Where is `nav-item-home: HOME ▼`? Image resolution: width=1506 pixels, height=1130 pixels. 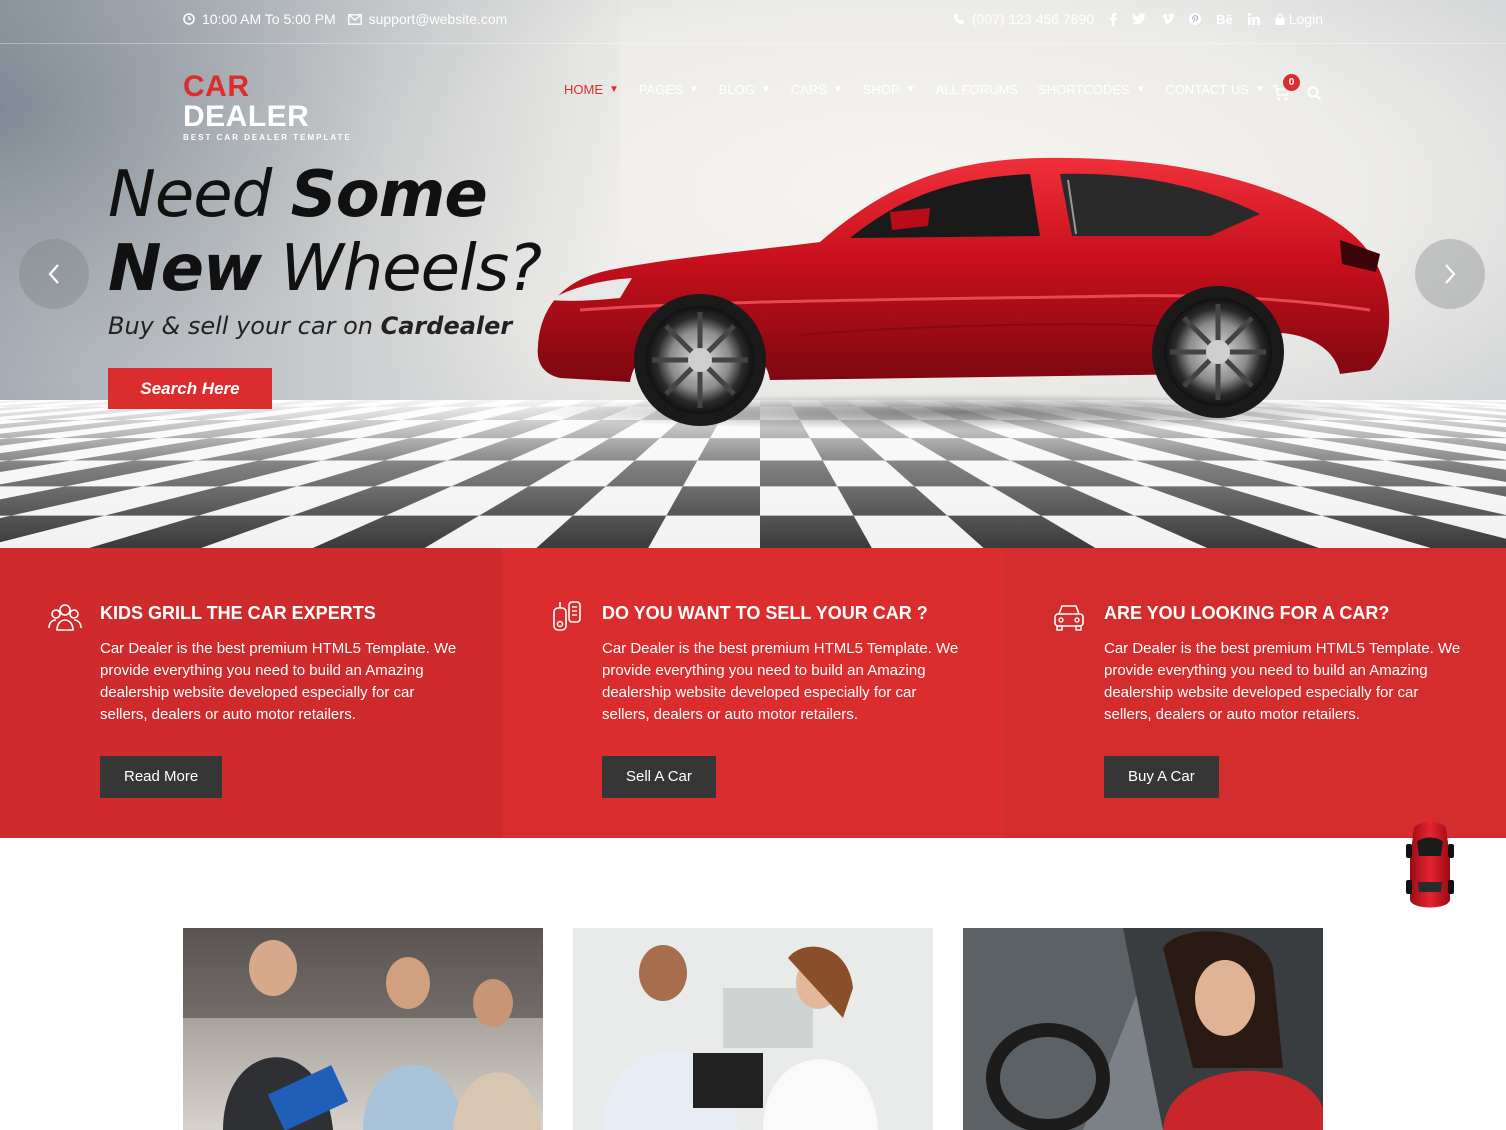 nav-item-home: HOME ▼ is located at coordinates (591, 89).